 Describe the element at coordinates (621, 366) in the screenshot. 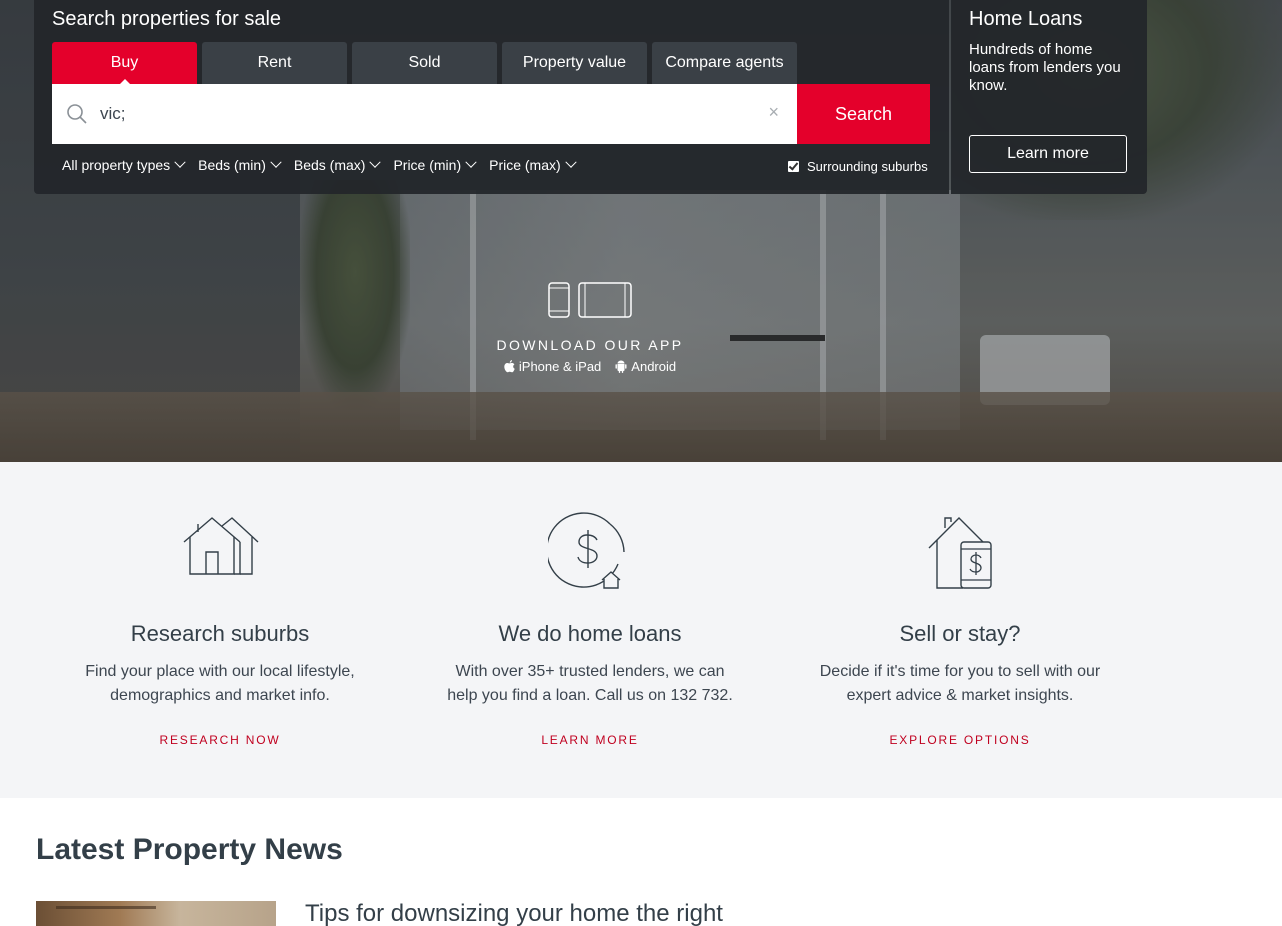

I see `android-icon` at that location.